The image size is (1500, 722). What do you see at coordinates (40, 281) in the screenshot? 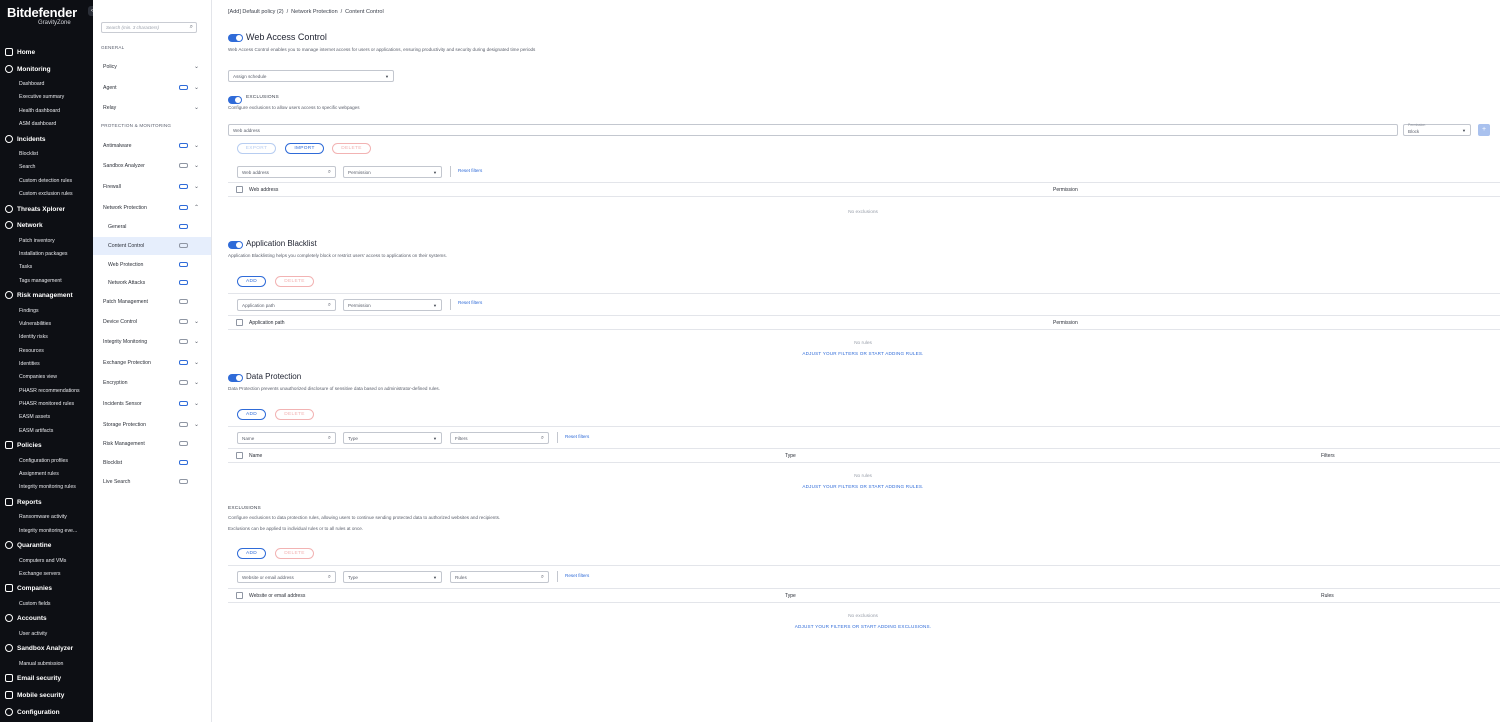
I see `nav-sub-tags-management: Tags management` at bounding box center [40, 281].